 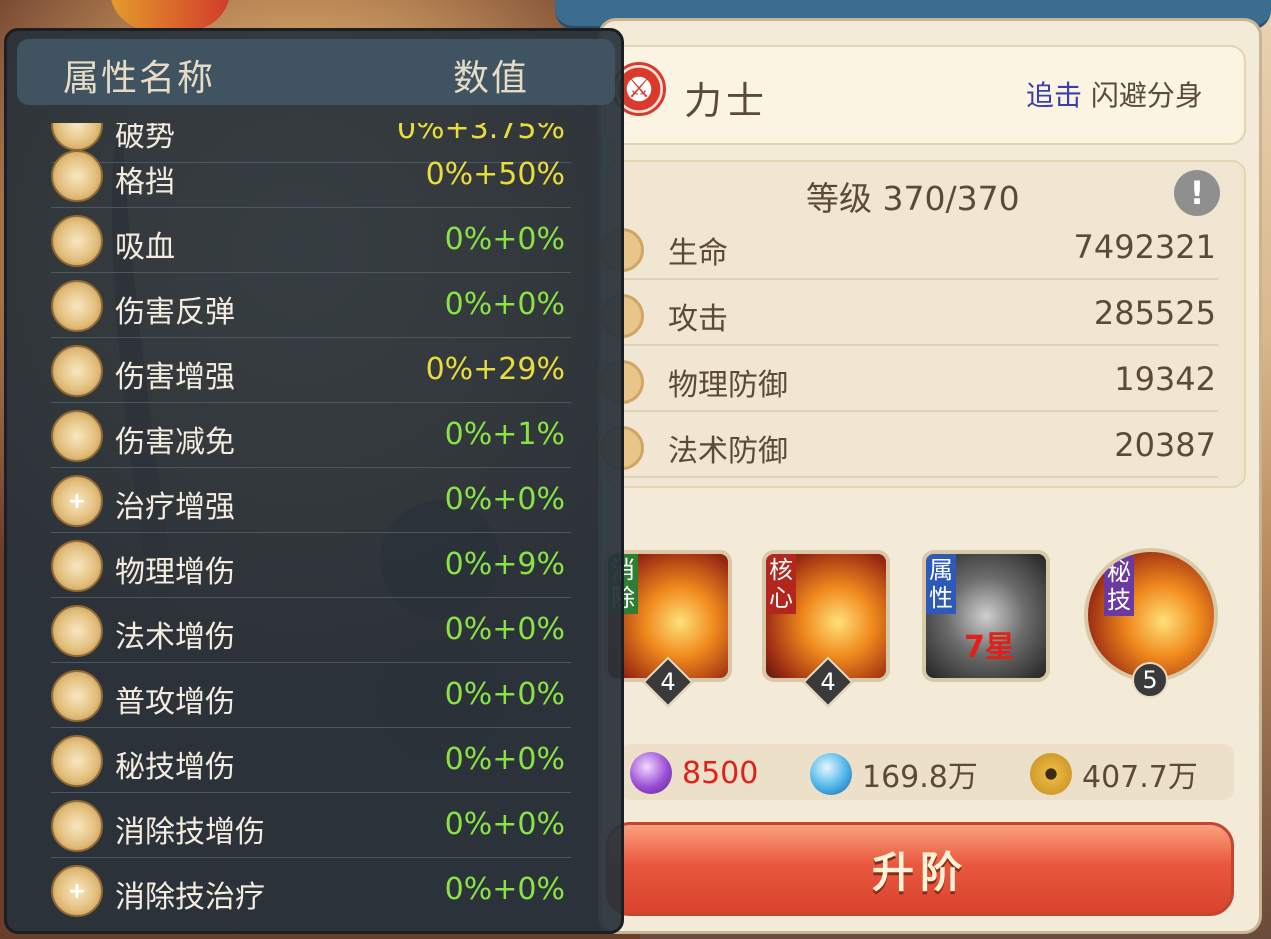 What do you see at coordinates (920, 777) in the screenshot?
I see `currency-value: 169.8万` at bounding box center [920, 777].